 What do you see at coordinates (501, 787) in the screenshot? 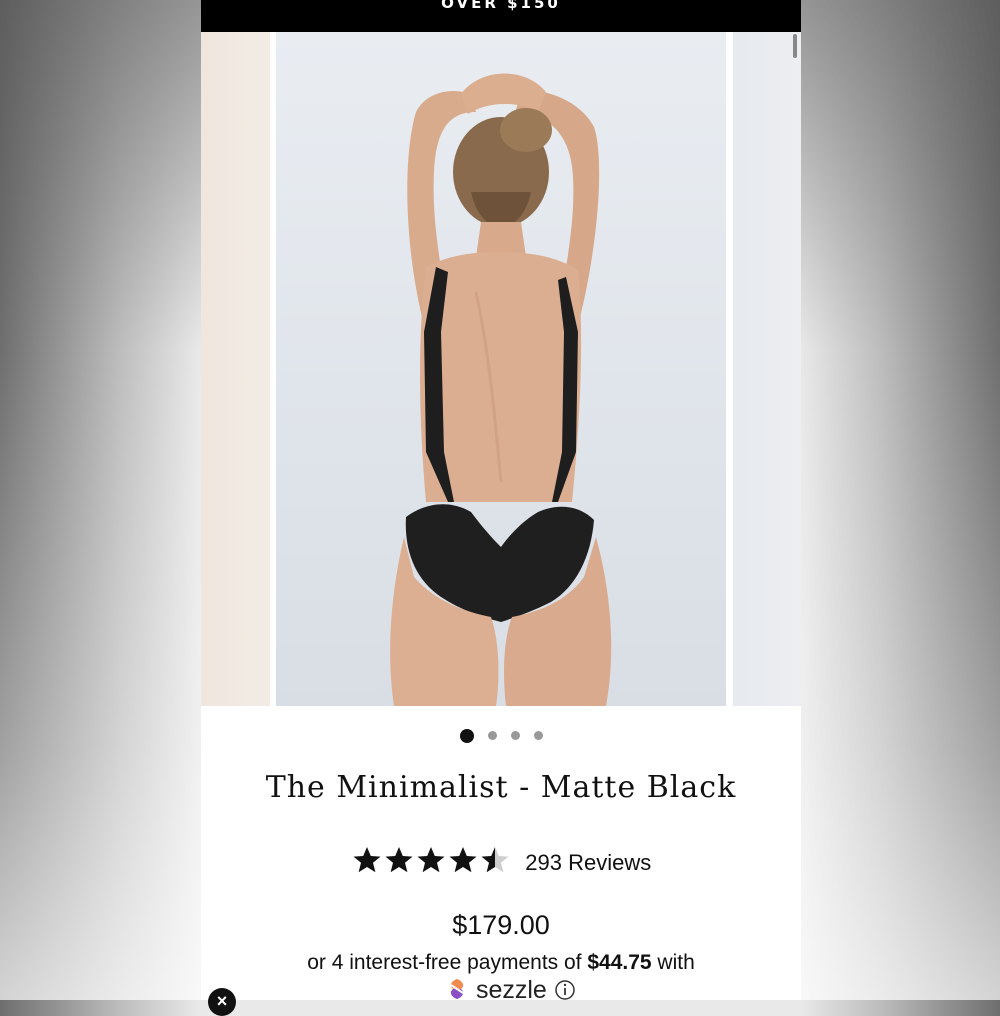
I see `product-title: The Minimalist - Matte Black` at bounding box center [501, 787].